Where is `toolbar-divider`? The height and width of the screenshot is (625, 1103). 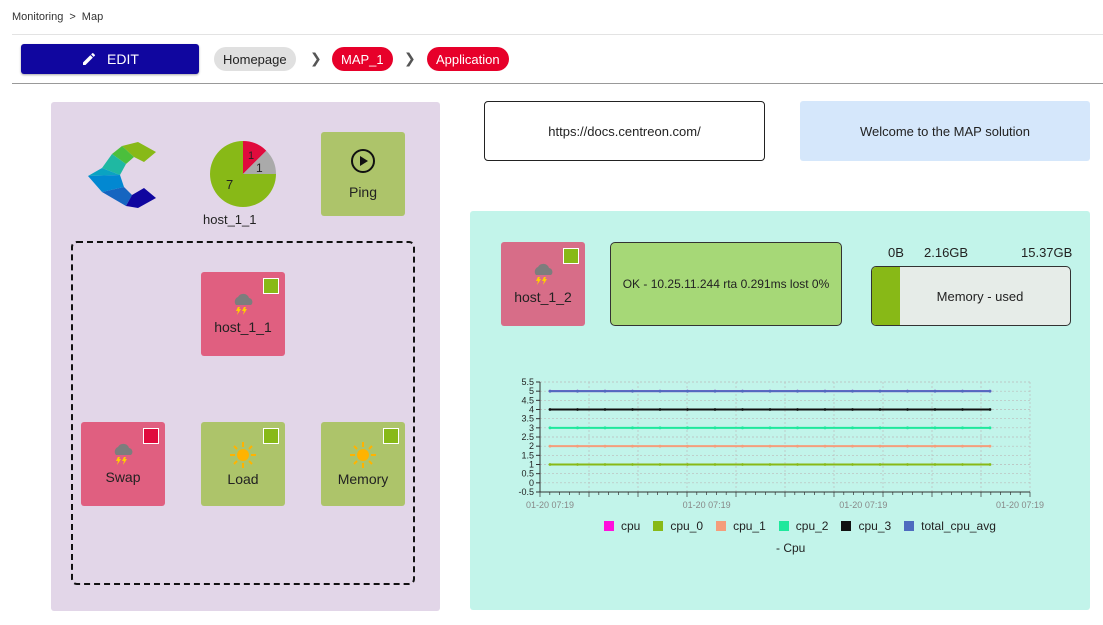 toolbar-divider is located at coordinates (557, 83).